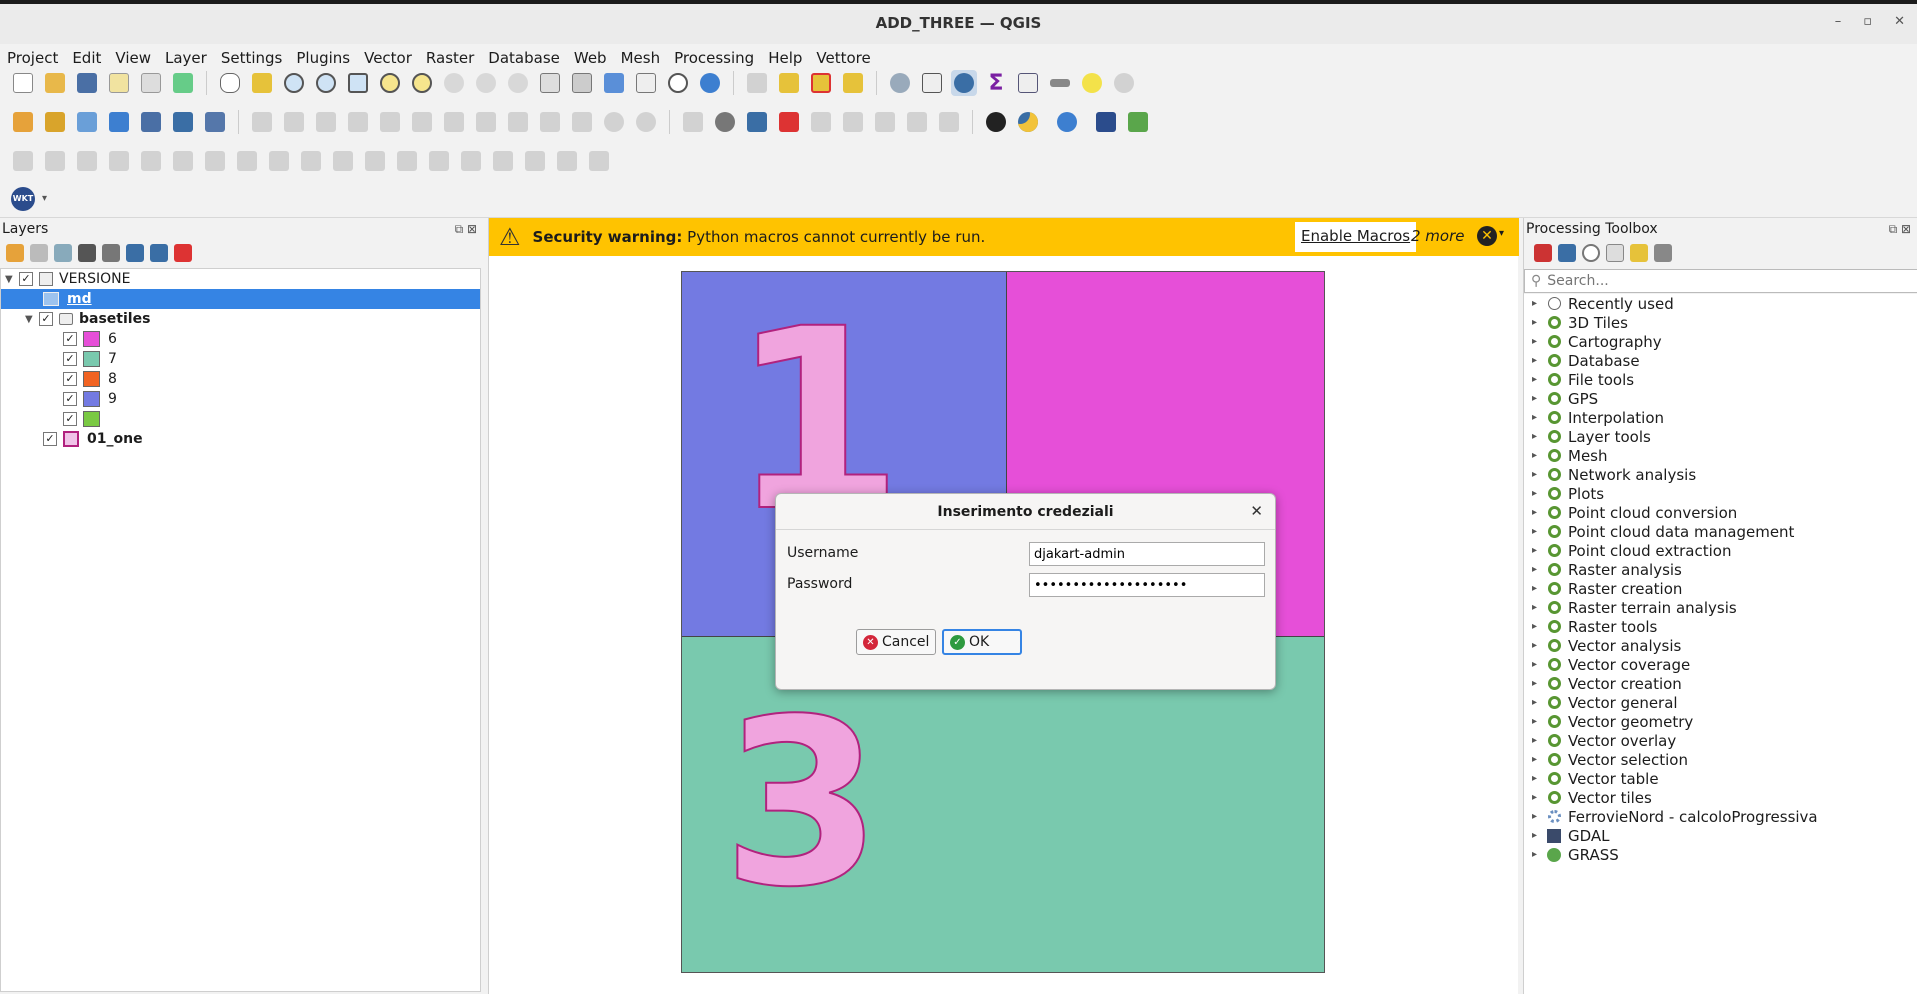  What do you see at coordinates (1720, 854) in the screenshot?
I see `toolbox-item: ▸ GRASS` at bounding box center [1720, 854].